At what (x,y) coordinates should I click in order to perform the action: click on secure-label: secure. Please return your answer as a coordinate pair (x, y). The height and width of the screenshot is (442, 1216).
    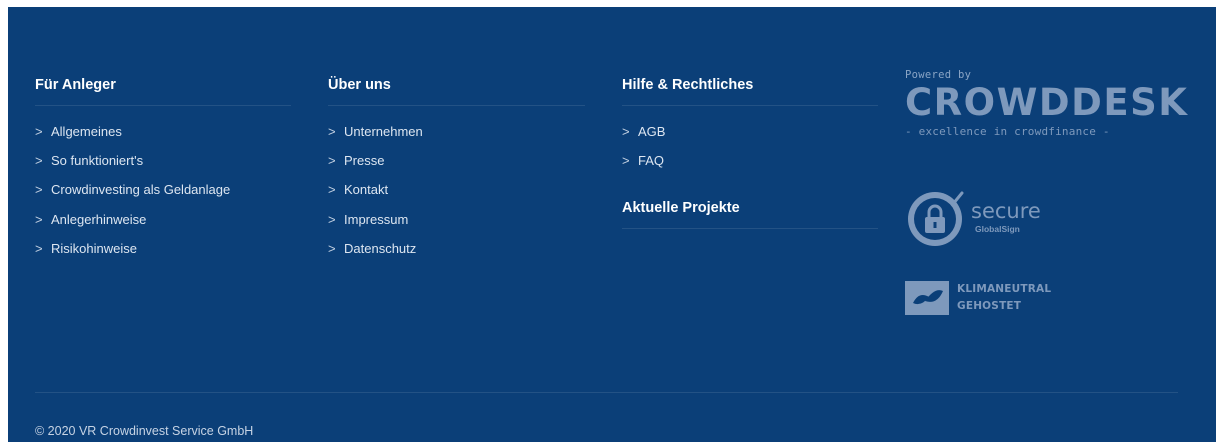
    Looking at the image, I should click on (1006, 211).